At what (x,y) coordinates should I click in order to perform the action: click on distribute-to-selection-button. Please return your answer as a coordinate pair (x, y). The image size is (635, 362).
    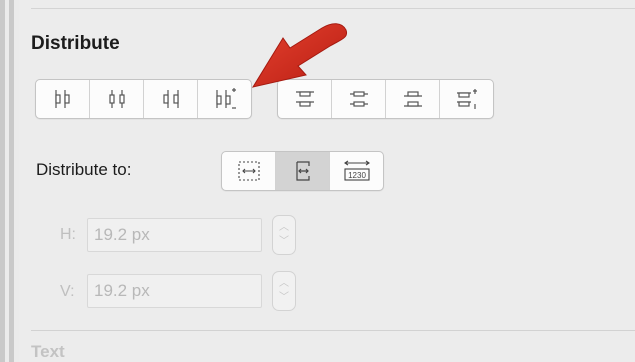
    Looking at the image, I should click on (249, 171).